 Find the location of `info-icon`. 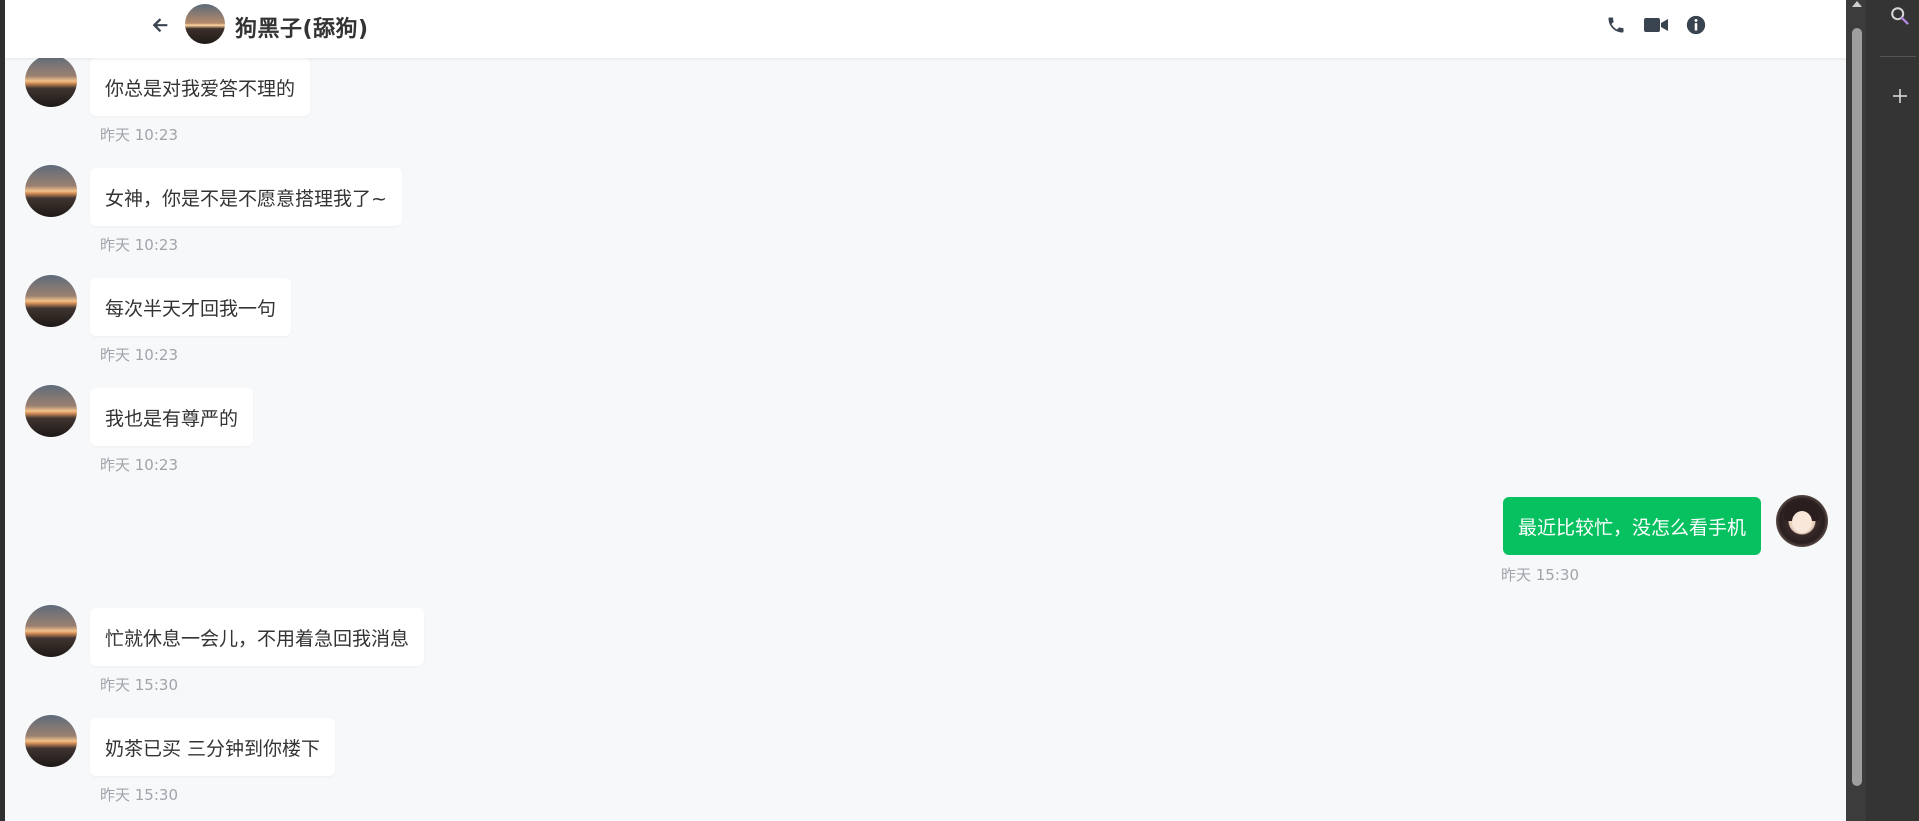

info-icon is located at coordinates (1696, 25).